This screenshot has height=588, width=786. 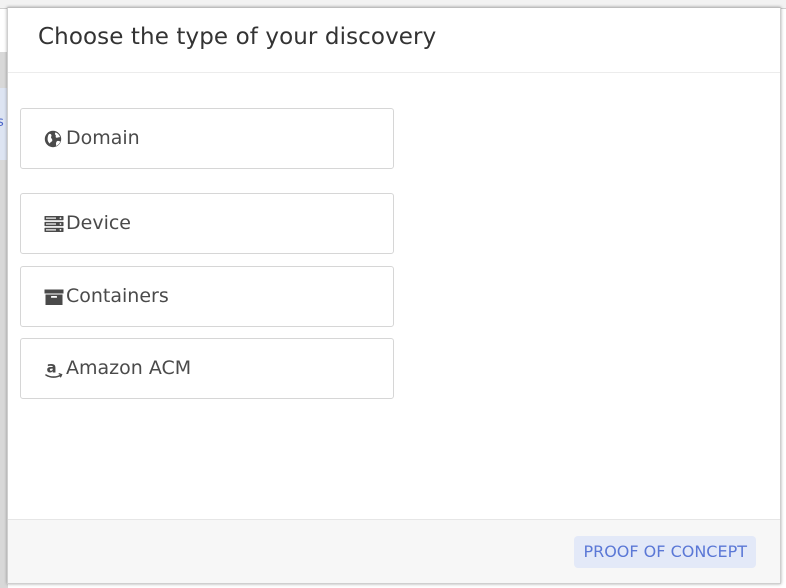 I want to click on proof-of-concept-badge: PROOF OF CONCEPT, so click(x=665, y=552).